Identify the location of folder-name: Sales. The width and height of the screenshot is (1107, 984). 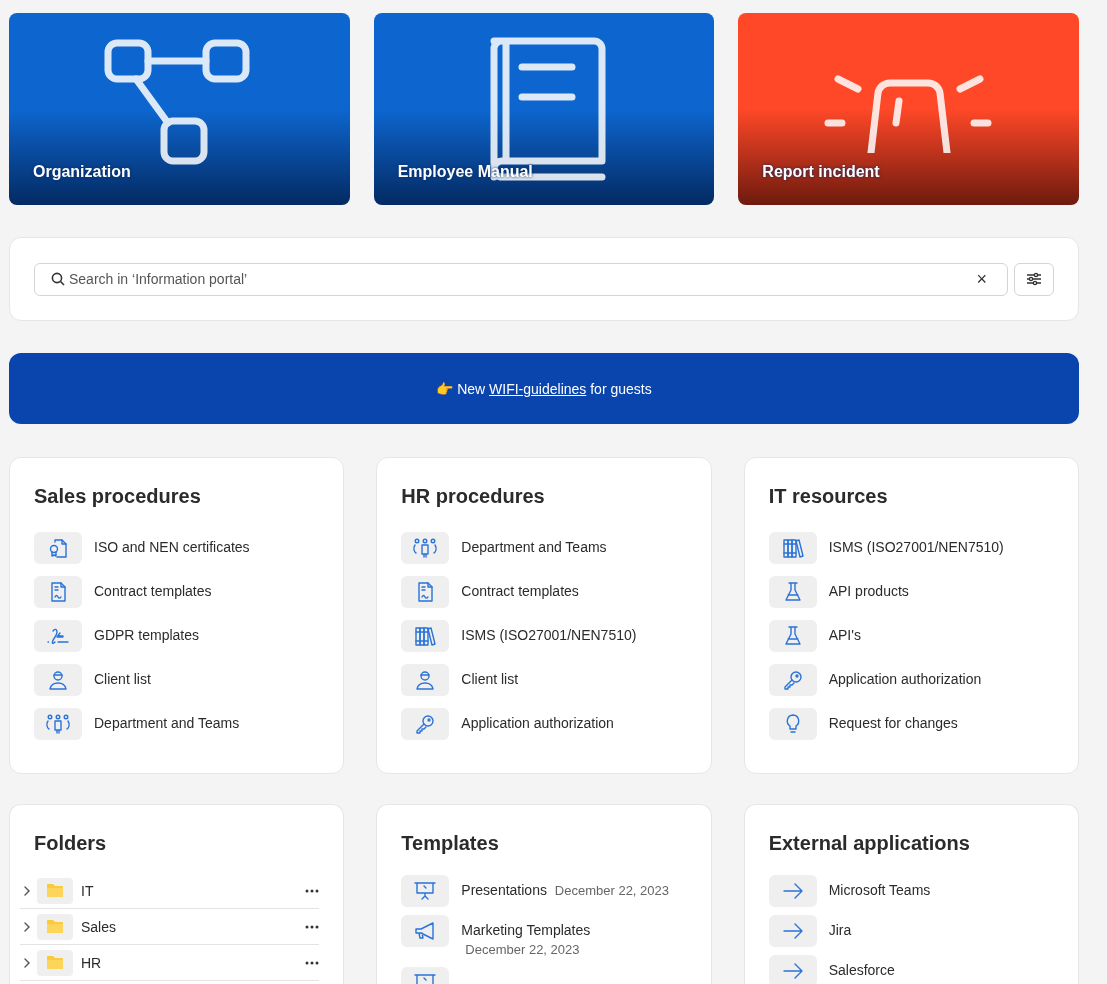
(193, 926).